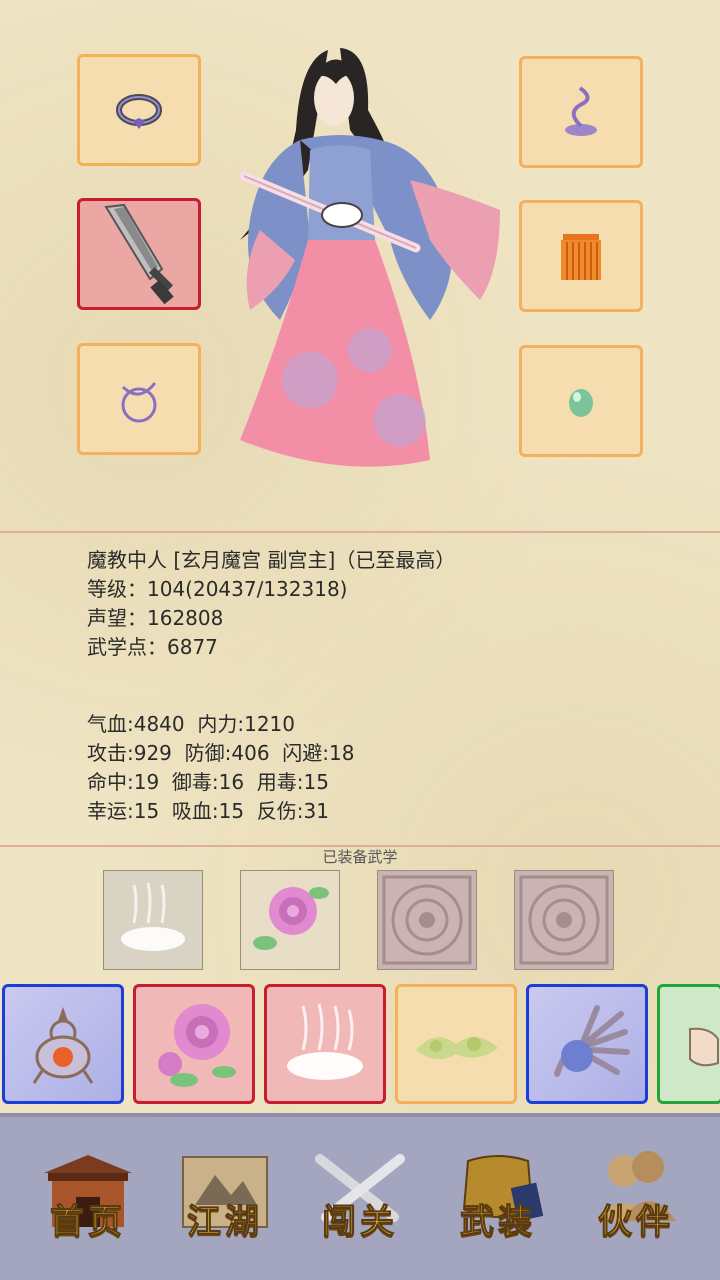  I want to click on ring-icon, so click(139, 111).